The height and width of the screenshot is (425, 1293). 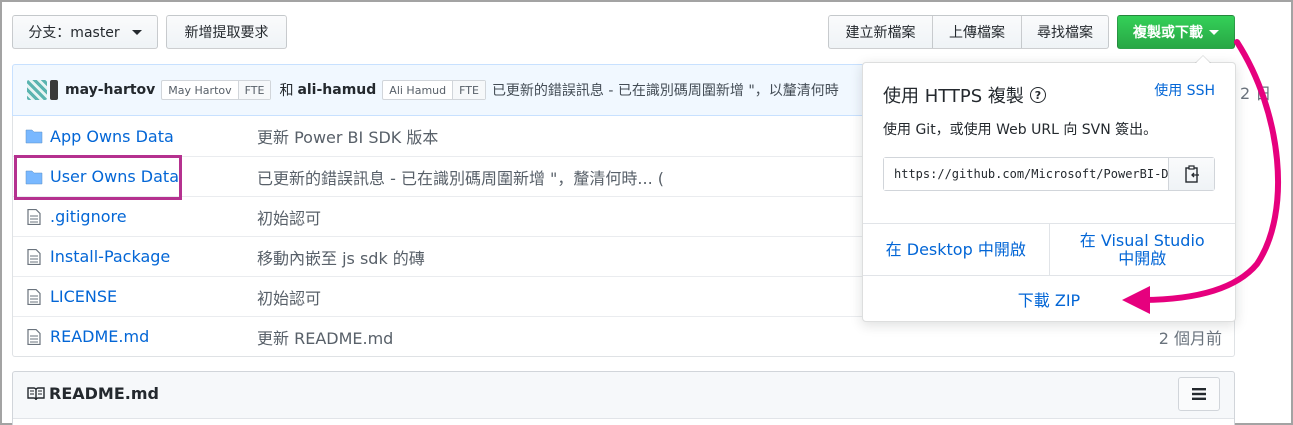 What do you see at coordinates (88, 216) in the screenshot?
I see `file-name-link: .gitignore` at bounding box center [88, 216].